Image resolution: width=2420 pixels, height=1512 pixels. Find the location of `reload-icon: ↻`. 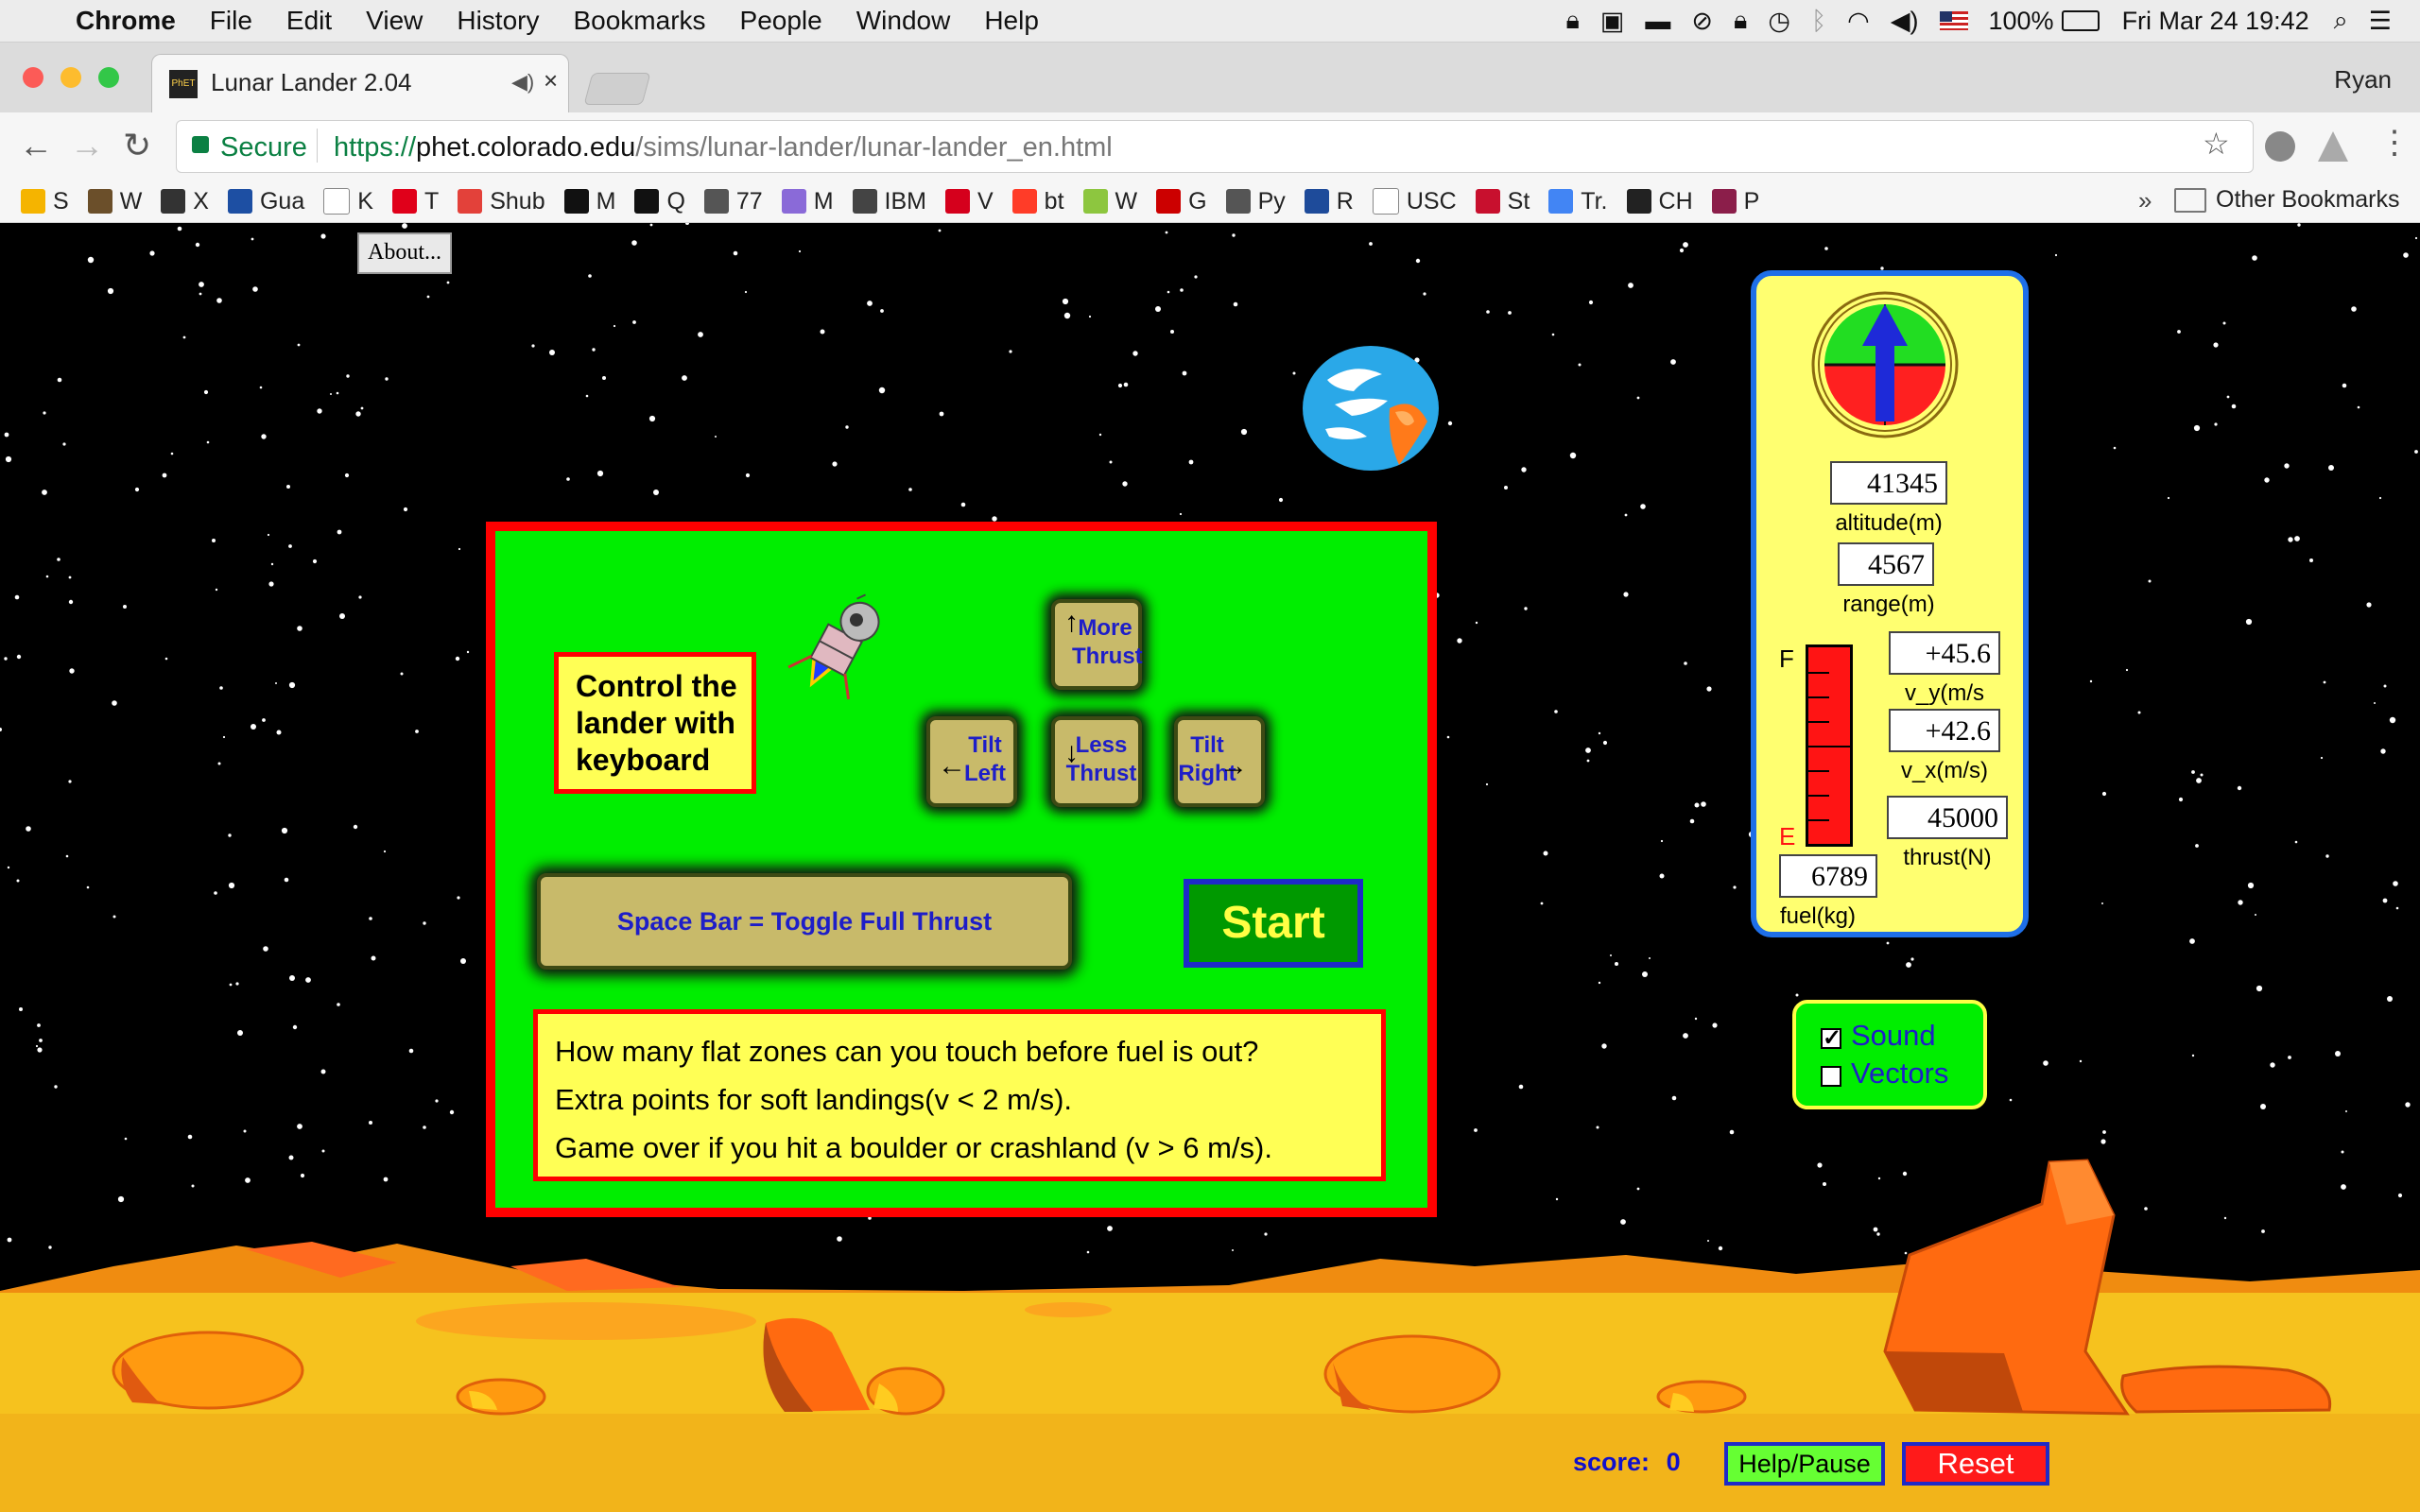

reload-icon: ↻ is located at coordinates (137, 145).